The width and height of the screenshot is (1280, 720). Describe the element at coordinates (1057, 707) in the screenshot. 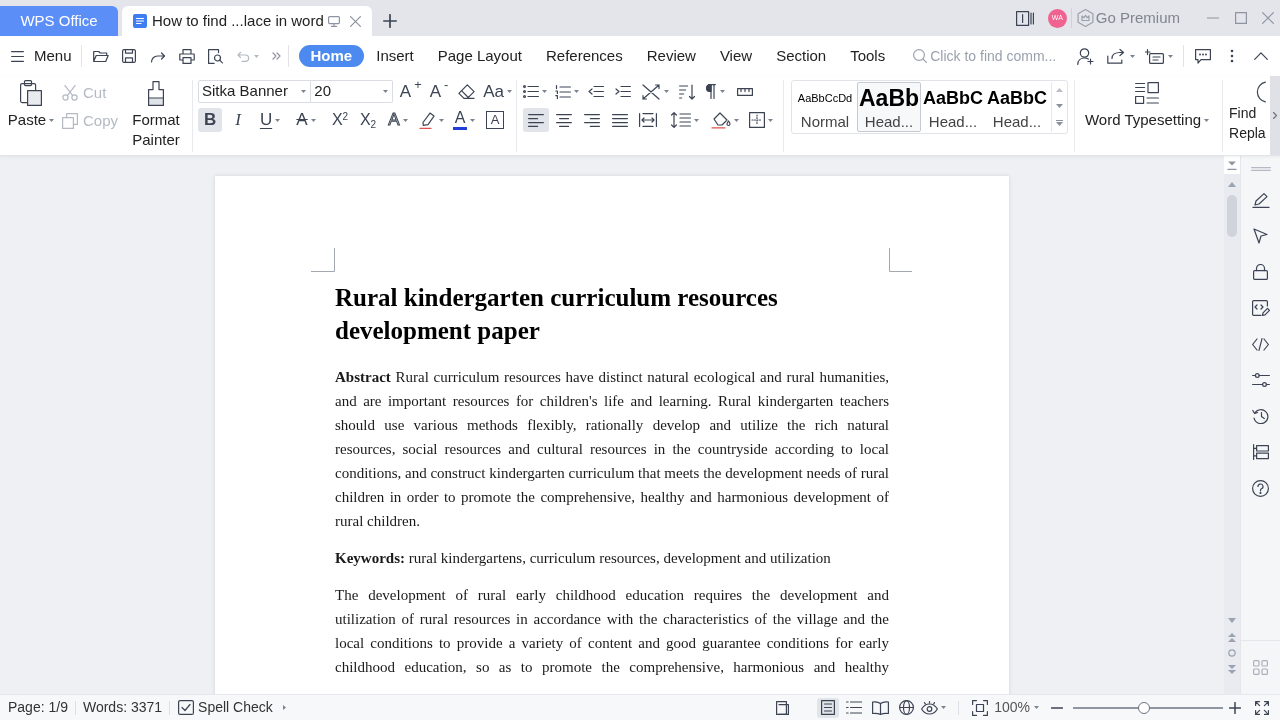

I see `zoom-out-icon` at that location.